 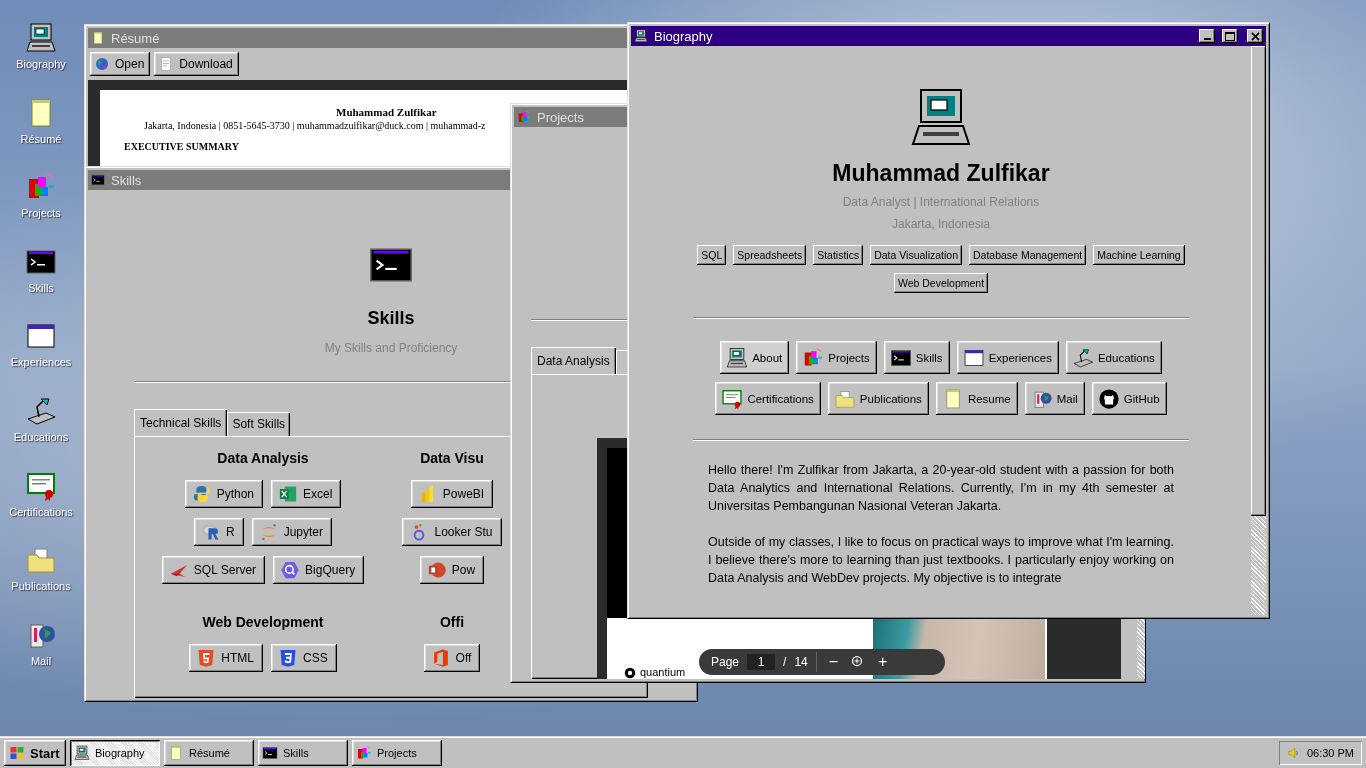 I want to click on document-heading: EXECUTIVE SUMMARY, so click(x=181, y=146).